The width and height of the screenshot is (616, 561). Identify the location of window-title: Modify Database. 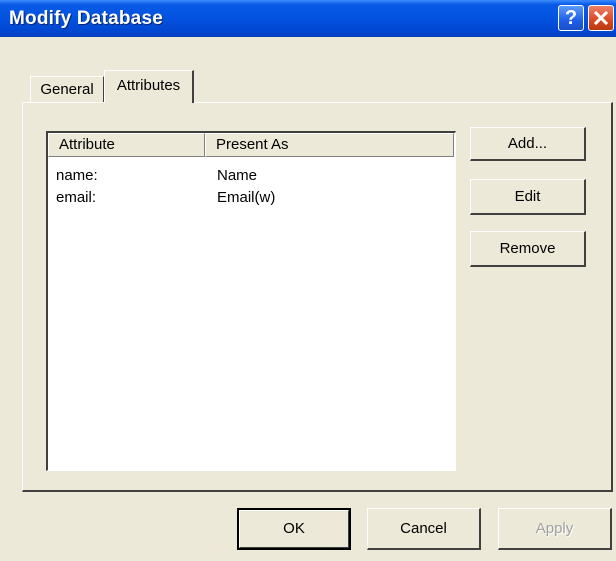
(86, 18).